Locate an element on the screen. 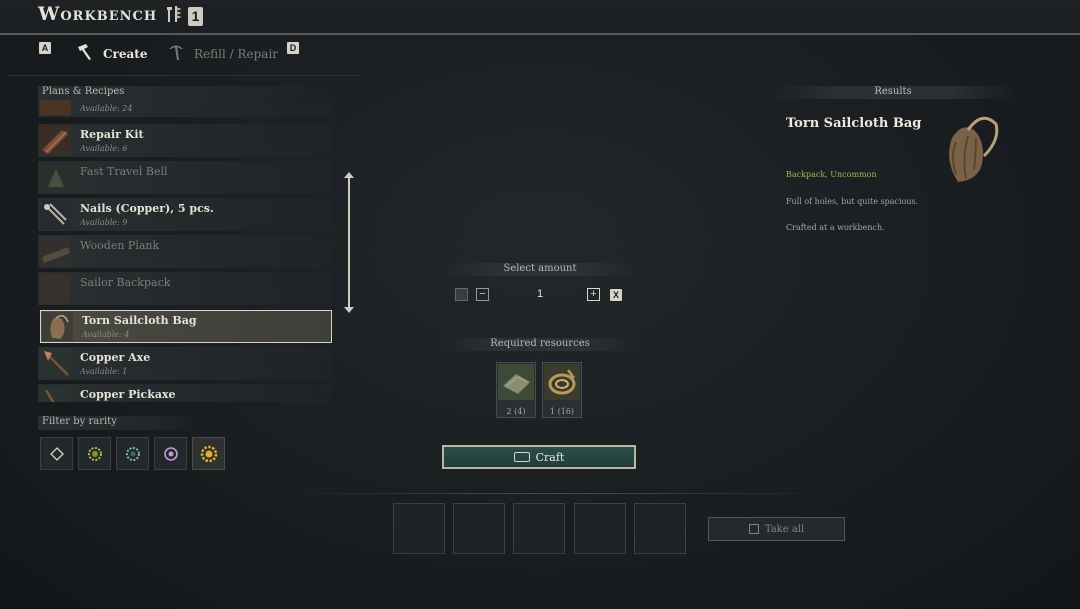 Image resolution: width=1080 pixels, height=609 pixels. tab-refill-repair: Refill / Repair is located at coordinates (222, 53).